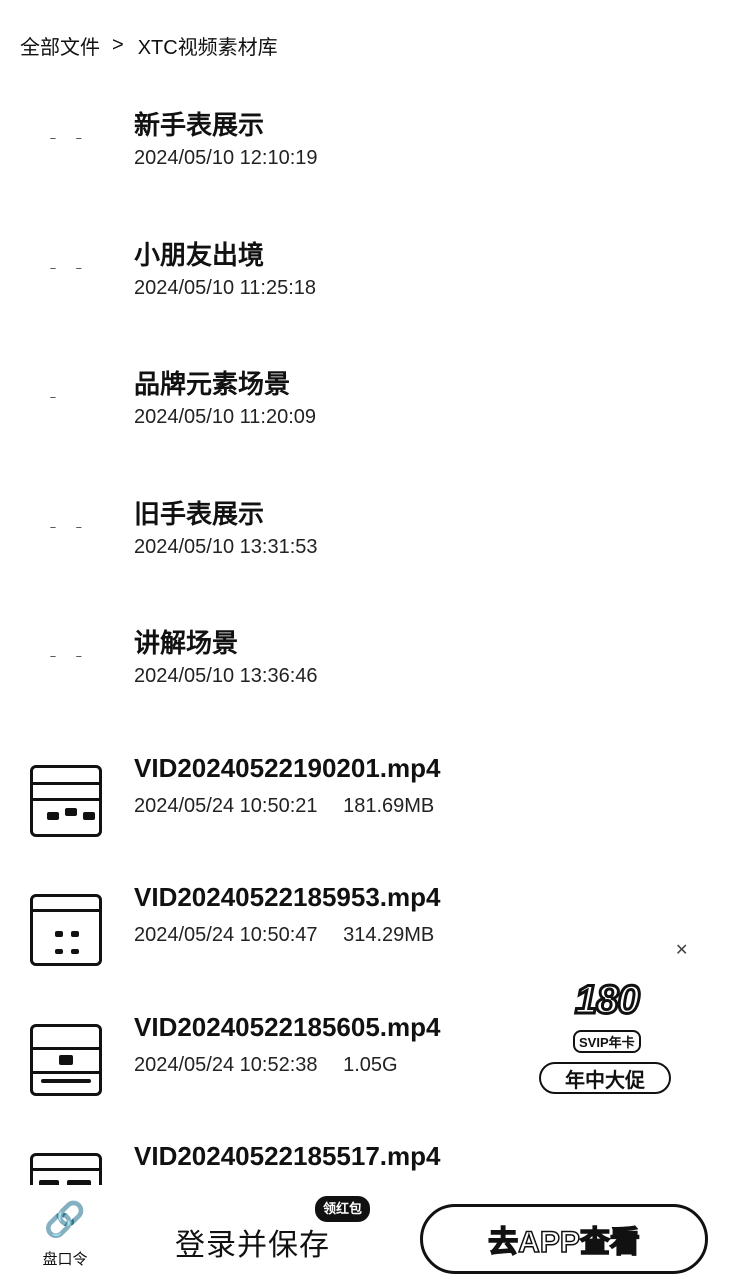 The width and height of the screenshot is (743, 1280). I want to click on file-meta: 2024/05/10 11:20:09, so click(225, 417).